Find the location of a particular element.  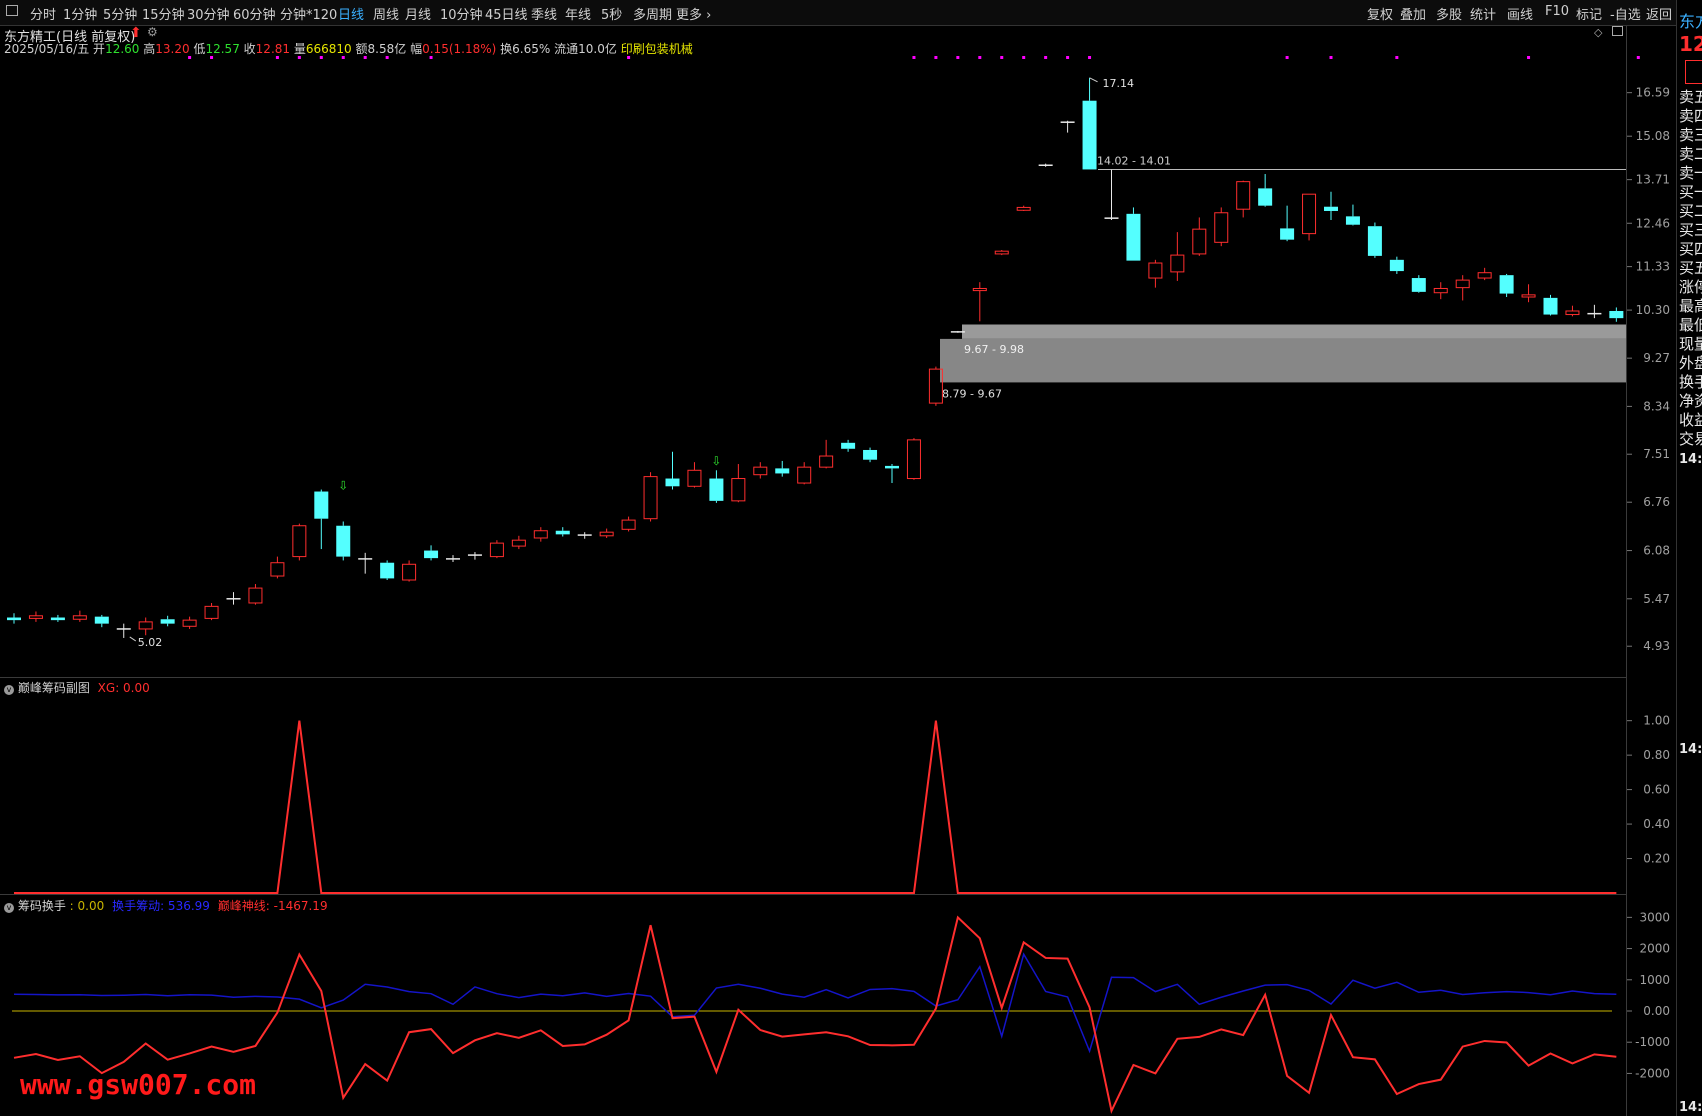

date-value: 2025/05/16/五 is located at coordinates (47, 49).